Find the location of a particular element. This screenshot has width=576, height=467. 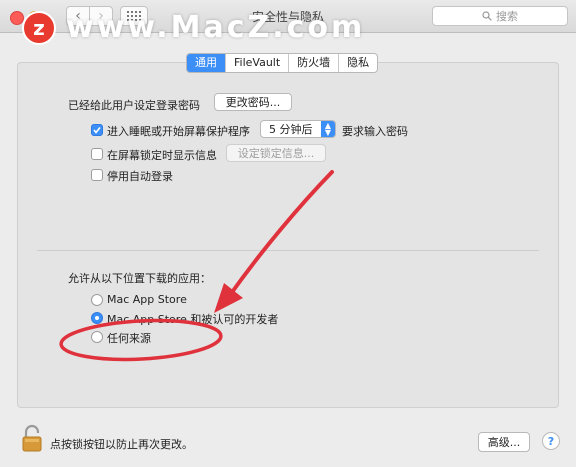

require-password-checkbox is located at coordinates (97, 130).